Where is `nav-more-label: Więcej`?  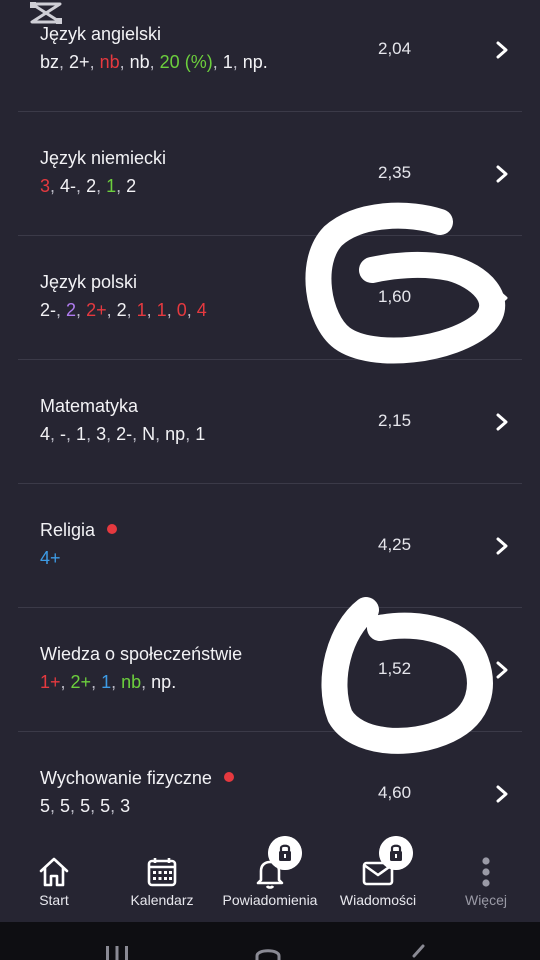 nav-more-label: Więcej is located at coordinates (485, 900).